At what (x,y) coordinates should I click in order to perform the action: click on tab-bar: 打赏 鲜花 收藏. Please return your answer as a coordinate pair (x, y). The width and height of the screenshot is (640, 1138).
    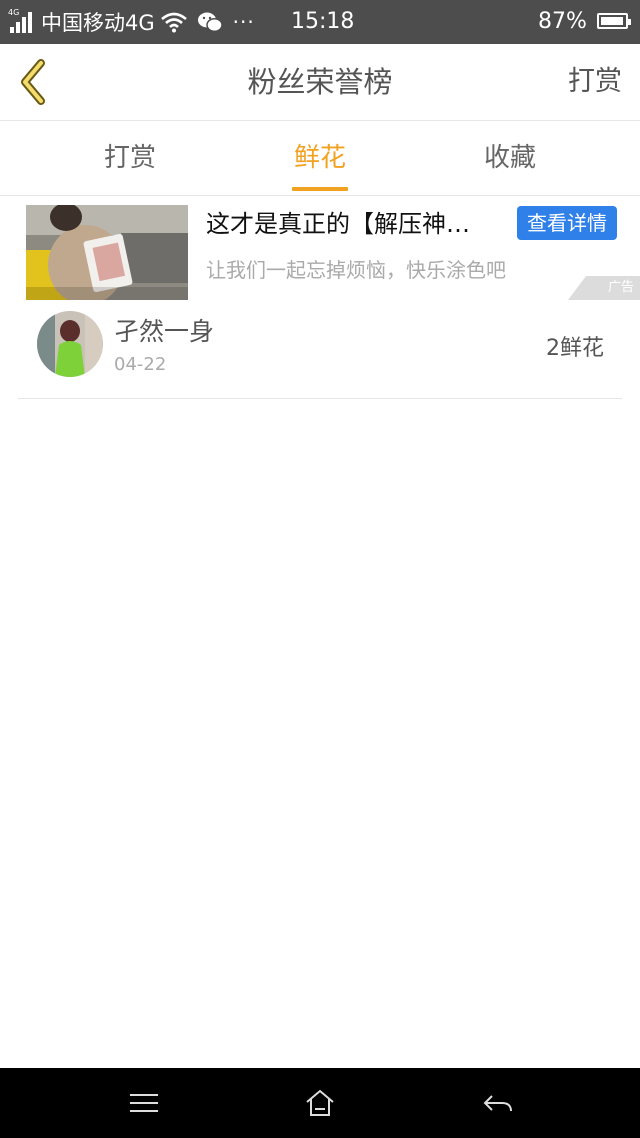
    Looking at the image, I should click on (320, 158).